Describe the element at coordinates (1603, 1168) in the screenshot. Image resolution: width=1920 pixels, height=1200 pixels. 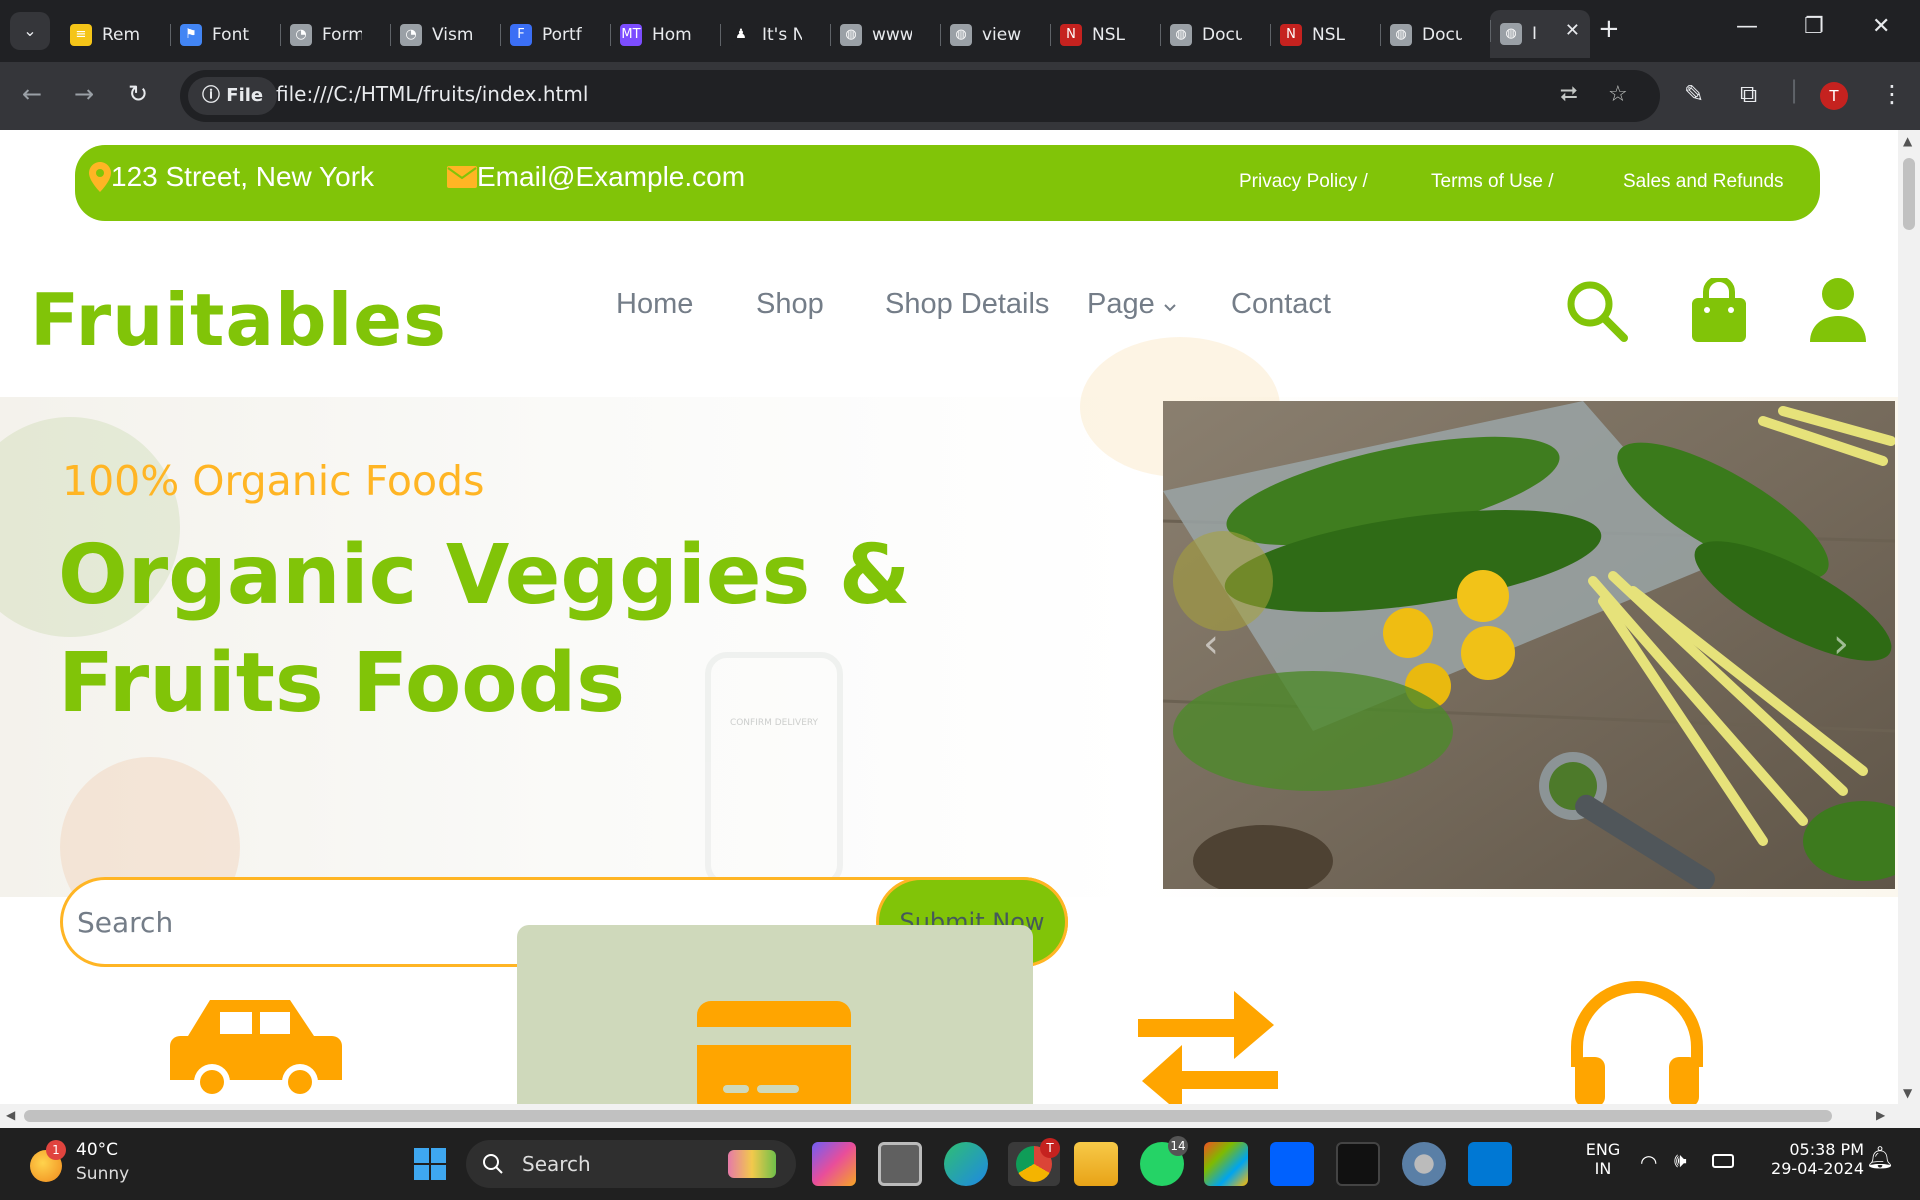
I see `language-line2: IN` at that location.